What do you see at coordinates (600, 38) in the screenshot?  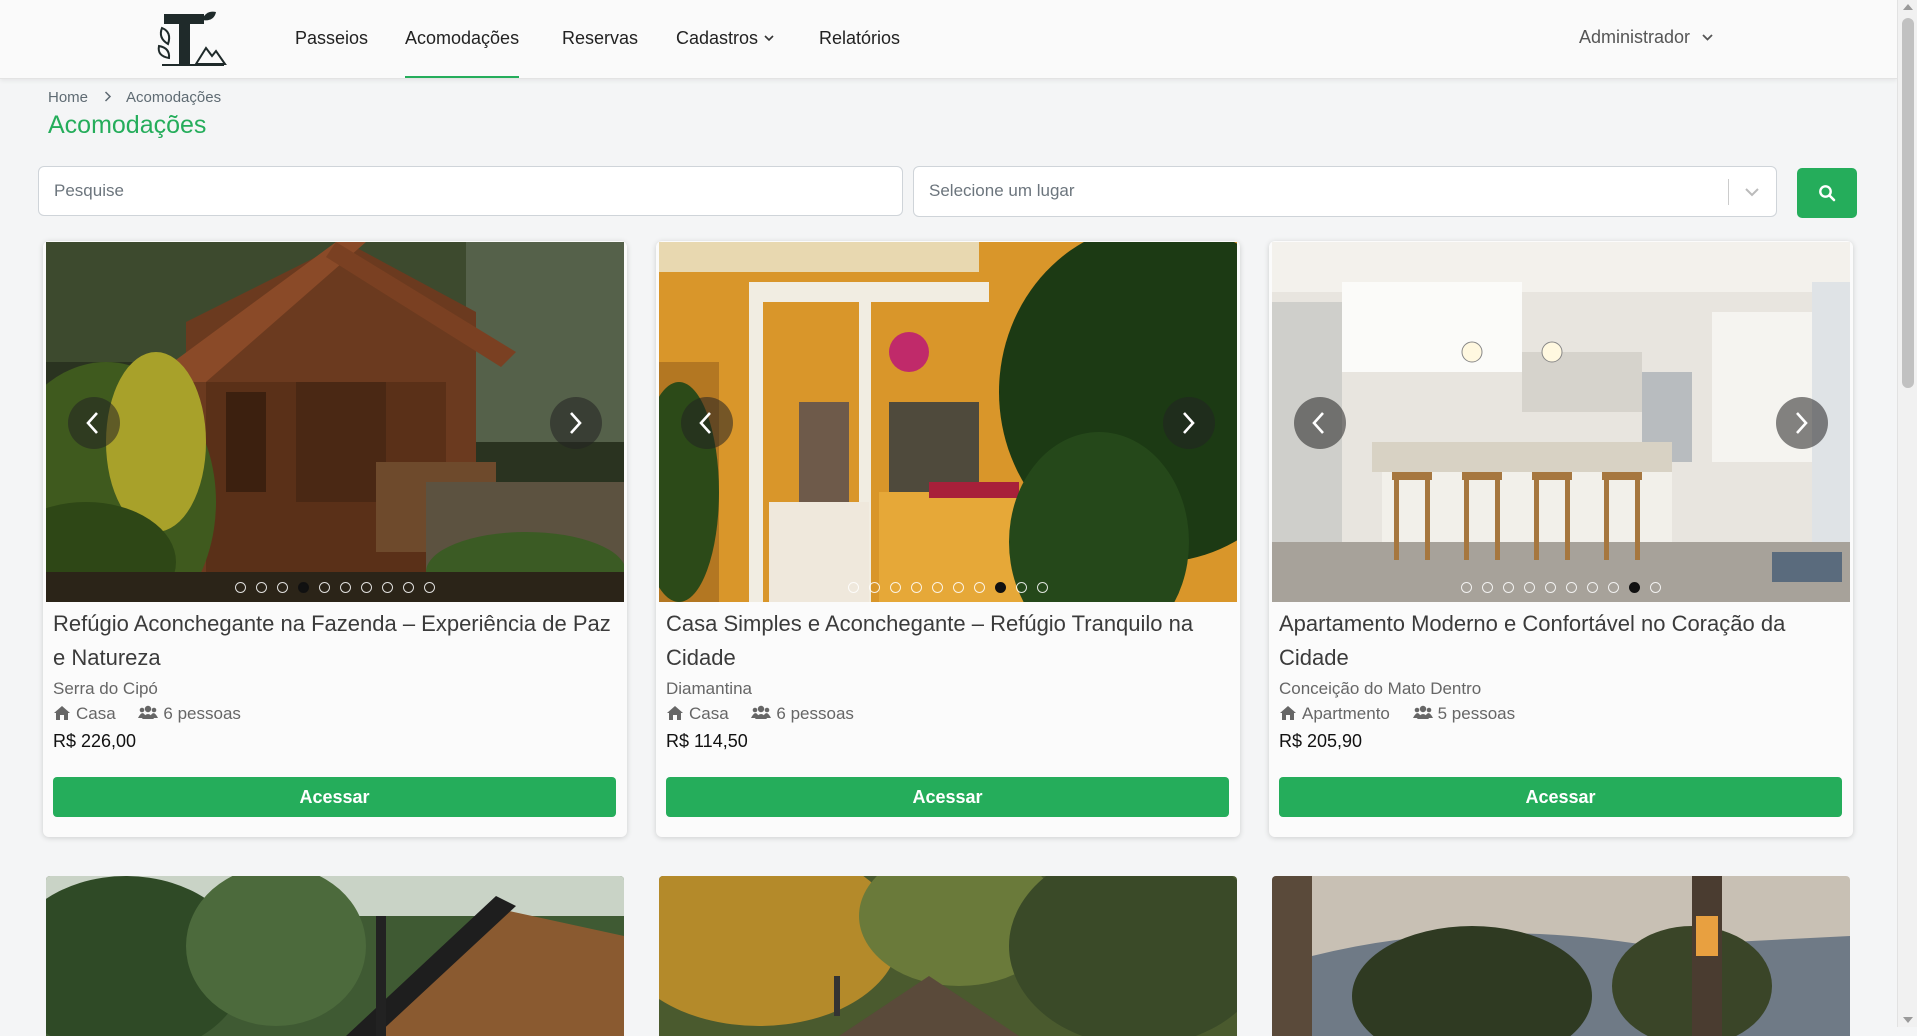 I see `nav-reservas-label: Reservas` at bounding box center [600, 38].